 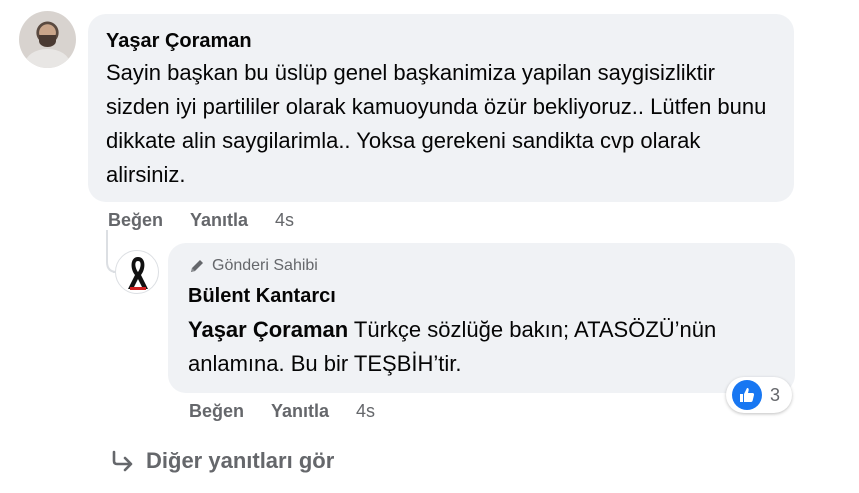 I want to click on author-badge: Gönderi Sahibi, so click(x=482, y=266).